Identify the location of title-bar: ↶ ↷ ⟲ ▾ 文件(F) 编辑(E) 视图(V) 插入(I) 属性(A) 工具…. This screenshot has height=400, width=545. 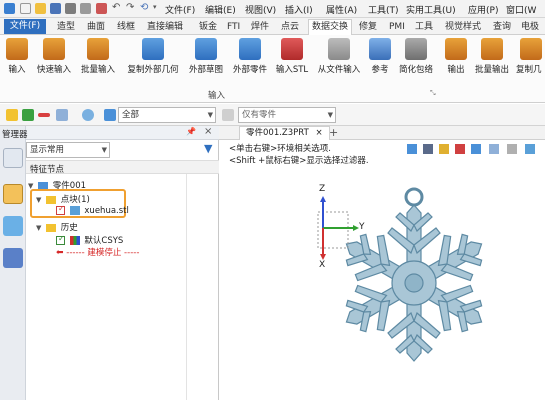
(272, 9).